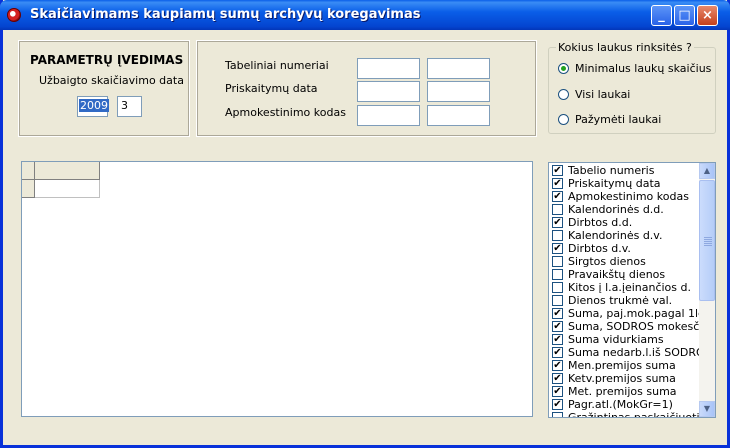 The height and width of the screenshot is (448, 730). What do you see at coordinates (285, 112) in the screenshot?
I see `tax-code-label: Apmokestinimo kodas` at bounding box center [285, 112].